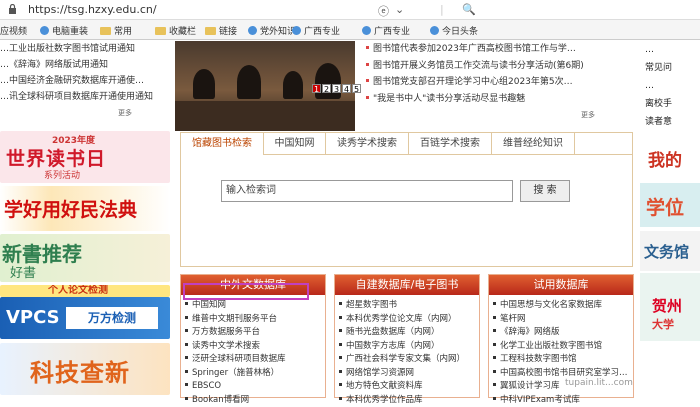 This screenshot has width=700, height=407. Describe the element at coordinates (85, 291) in the screenshot. I see `banner-paper-check-title: 个人论文检测` at that location.